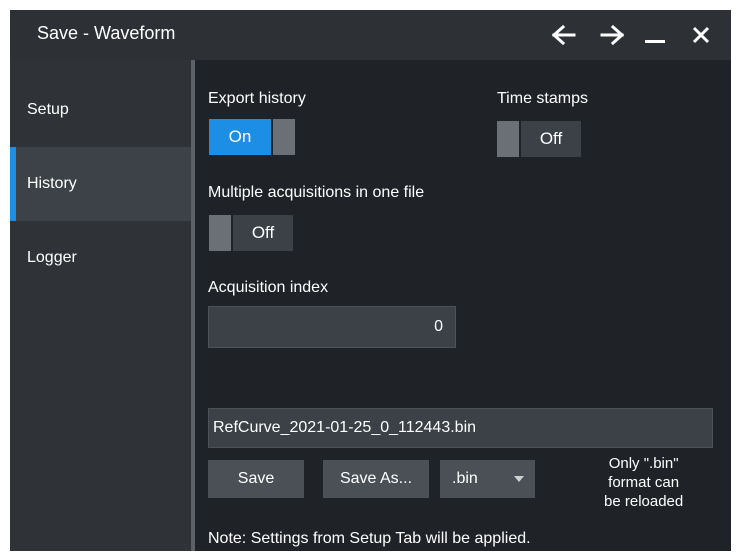 This screenshot has height=555, width=741. I want to click on sidebar-item-logger: Logger, so click(100, 258).